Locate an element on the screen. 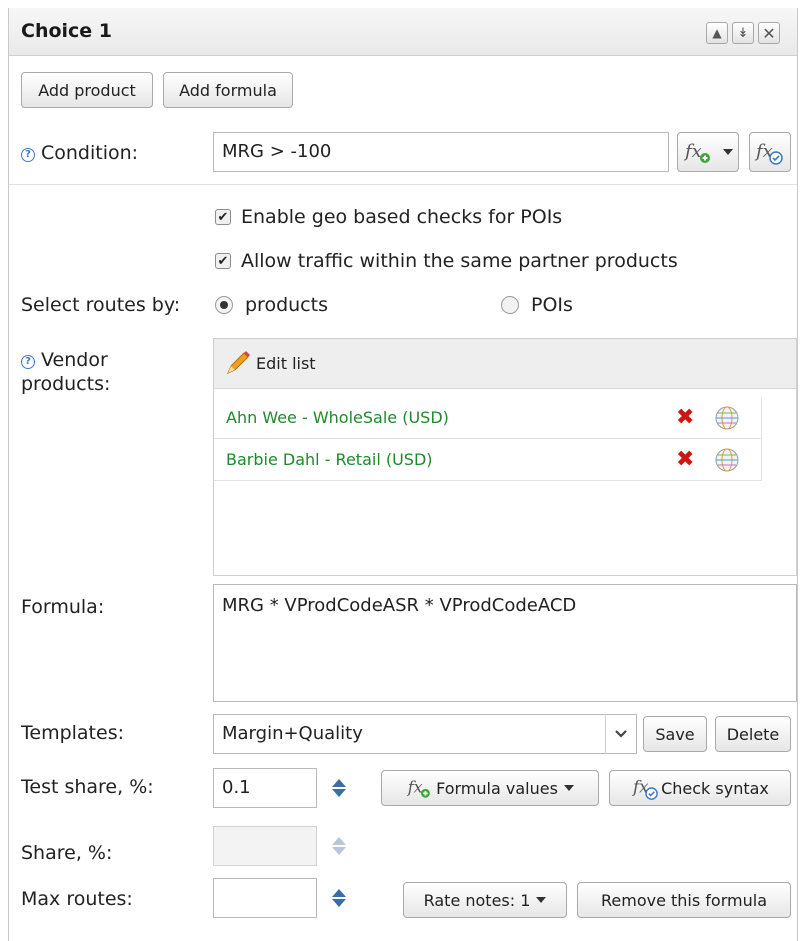 This screenshot has width=800, height=941. max-routes-label: Max routes: is located at coordinates (77, 899).